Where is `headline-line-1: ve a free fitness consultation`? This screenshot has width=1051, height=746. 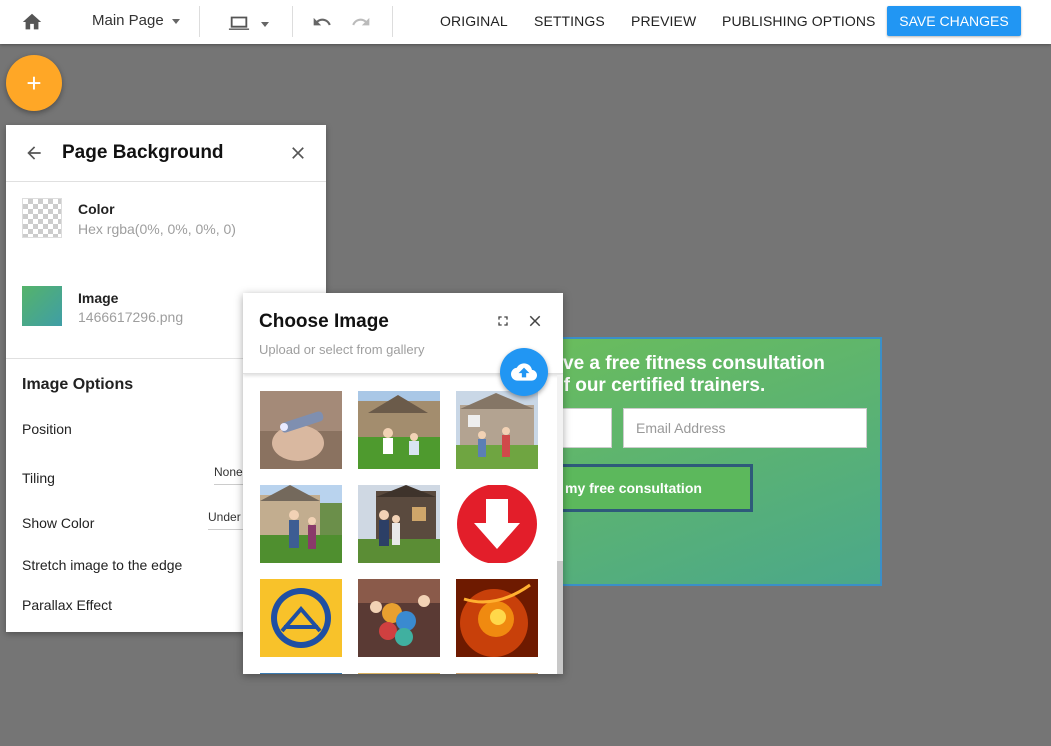 headline-line-1: ve a free fitness consultation is located at coordinates (694, 363).